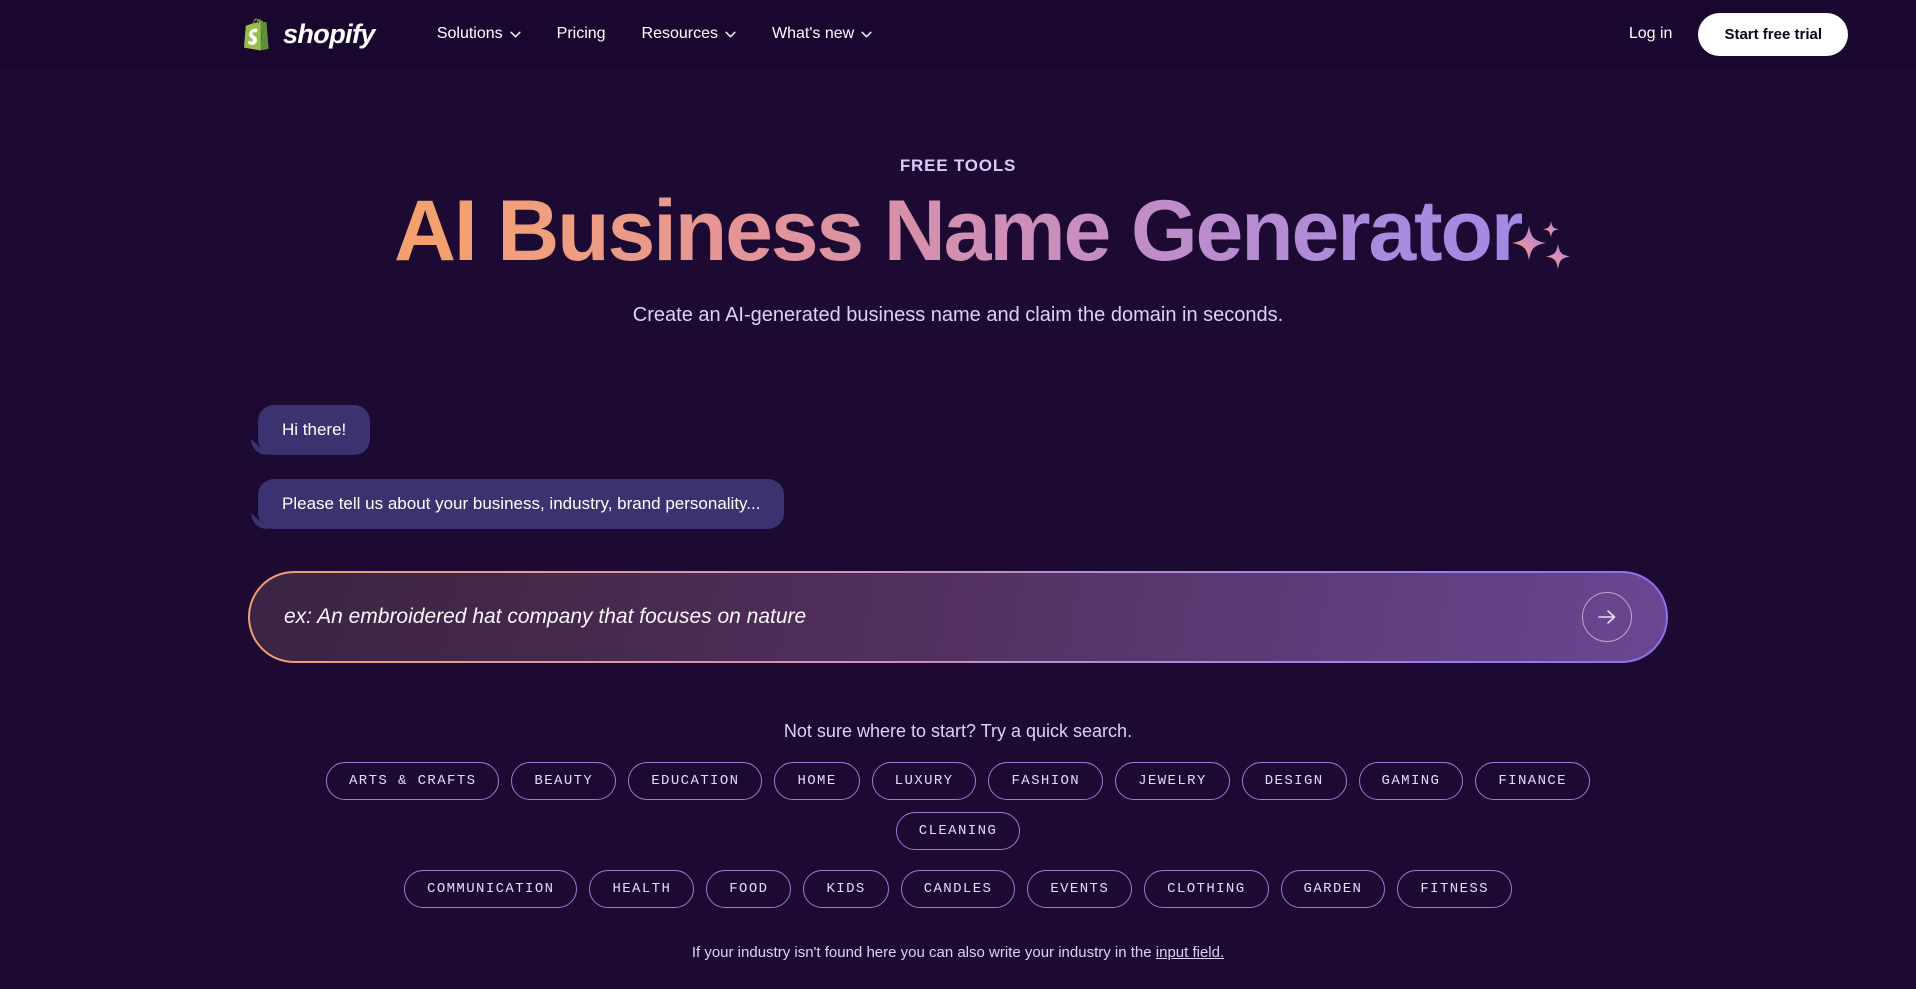 Image resolution: width=1916 pixels, height=989 pixels. I want to click on industry-chip-education: EDUCATION, so click(695, 781).